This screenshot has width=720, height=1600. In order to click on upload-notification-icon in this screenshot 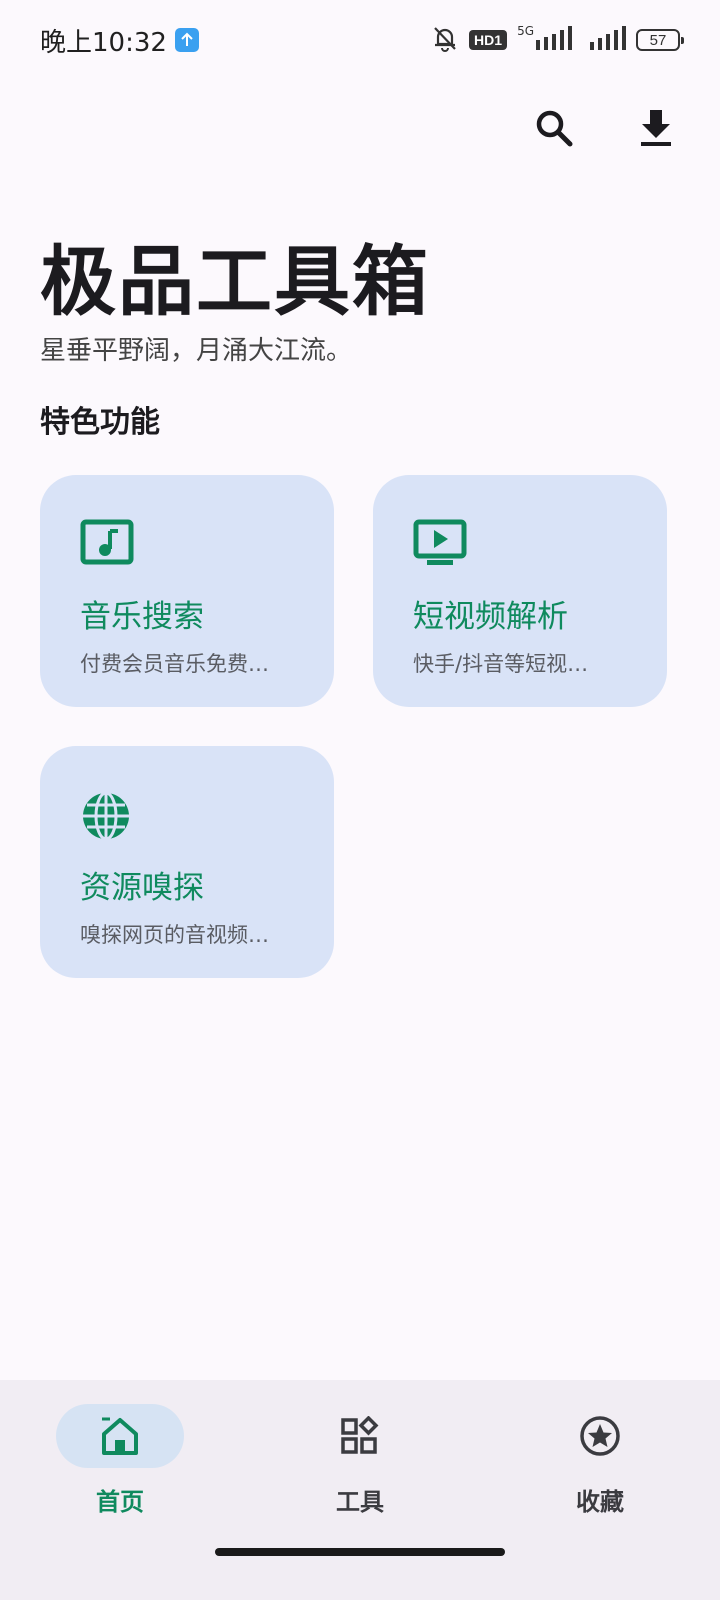, I will do `click(186, 40)`.